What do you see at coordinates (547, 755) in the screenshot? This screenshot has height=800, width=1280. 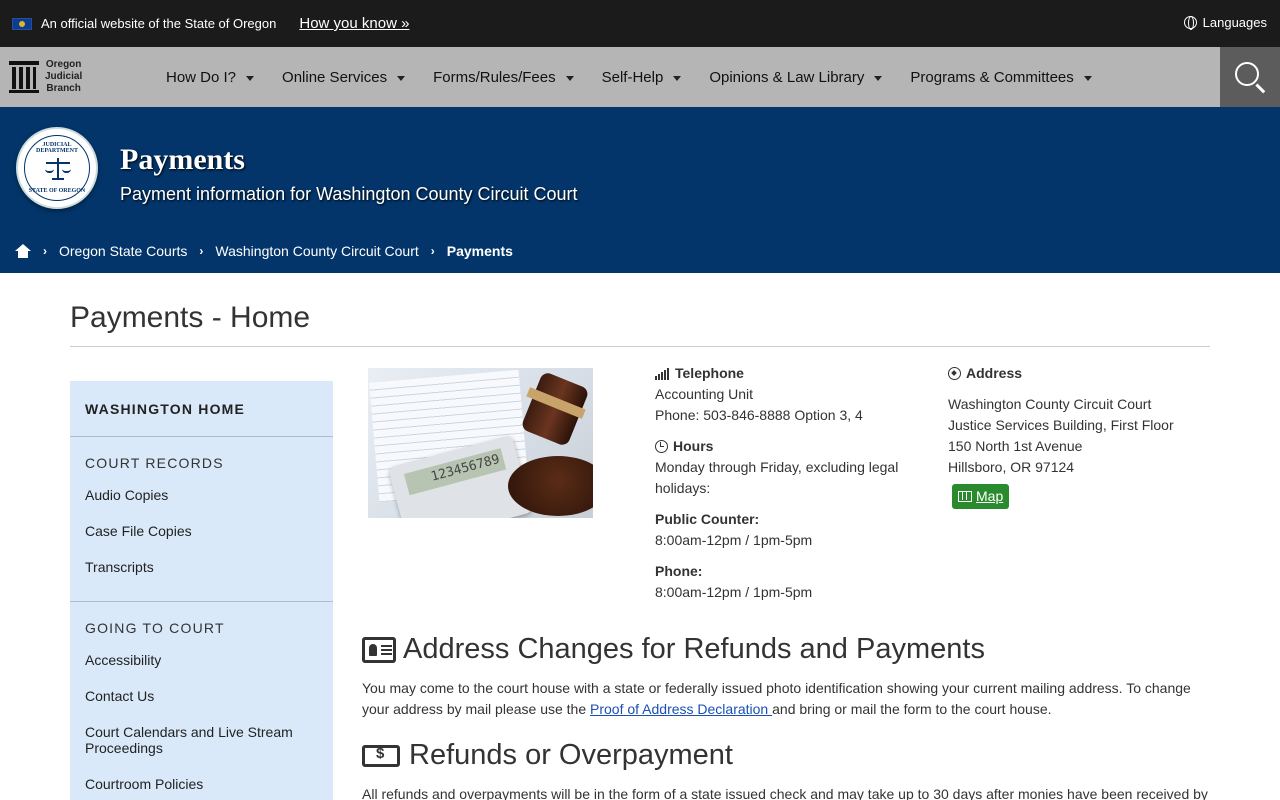 I see `refunds-heading: Refunds or Overpayment` at bounding box center [547, 755].